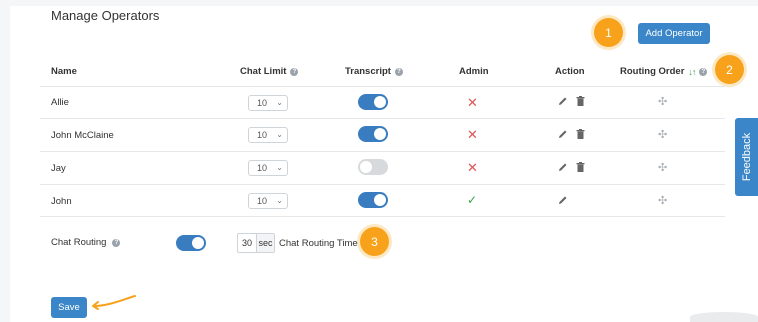 The image size is (758, 322). I want to click on check-icon: ✓, so click(472, 200).